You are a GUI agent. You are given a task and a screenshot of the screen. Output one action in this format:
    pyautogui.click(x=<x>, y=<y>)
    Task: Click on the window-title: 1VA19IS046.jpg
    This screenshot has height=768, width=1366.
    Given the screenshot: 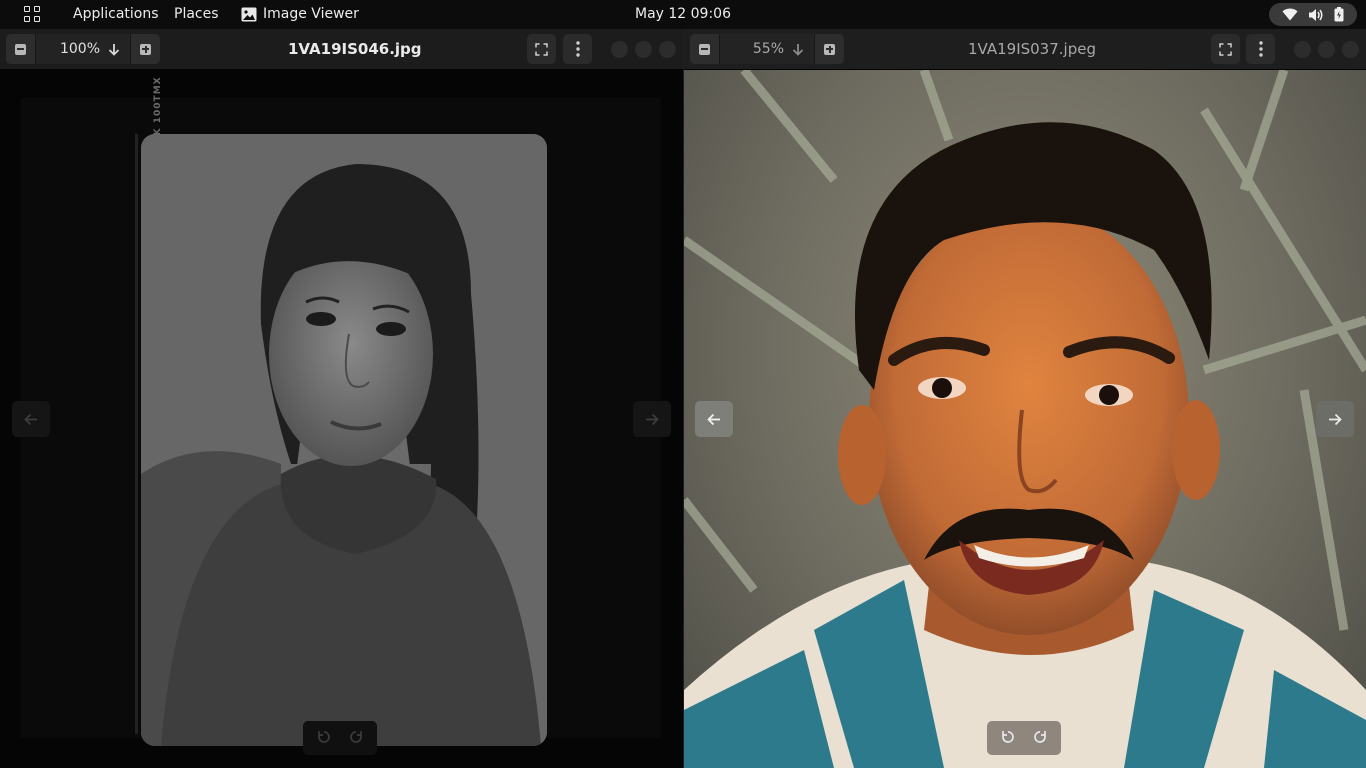 What is the action you would take?
    pyautogui.click(x=355, y=49)
    